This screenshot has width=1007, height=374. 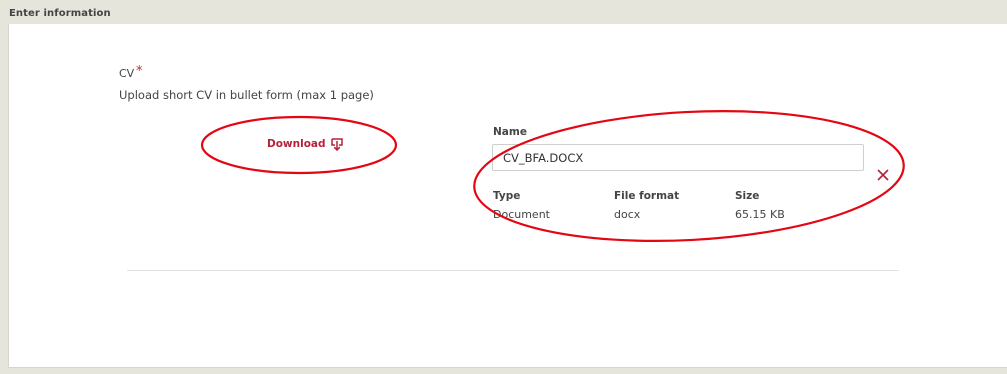 What do you see at coordinates (296, 144) in the screenshot?
I see `download-label: Download` at bounding box center [296, 144].